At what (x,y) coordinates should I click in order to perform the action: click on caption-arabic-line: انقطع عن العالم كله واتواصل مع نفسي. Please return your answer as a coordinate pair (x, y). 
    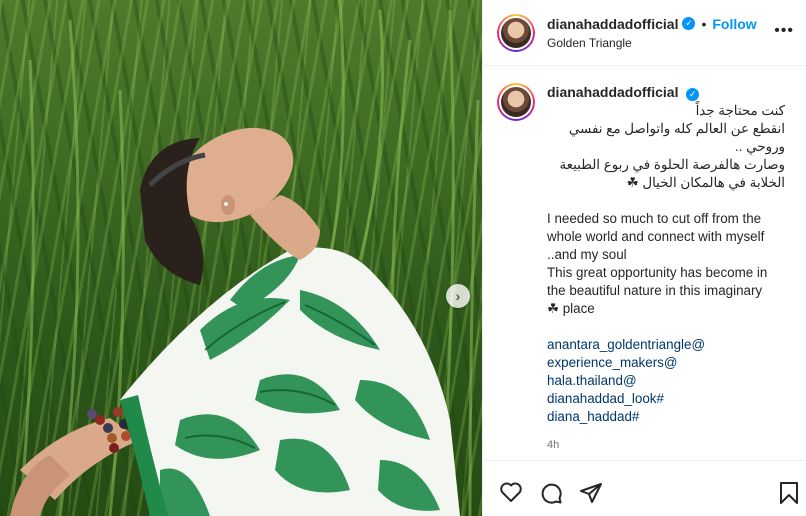
    Looking at the image, I should click on (676, 128).